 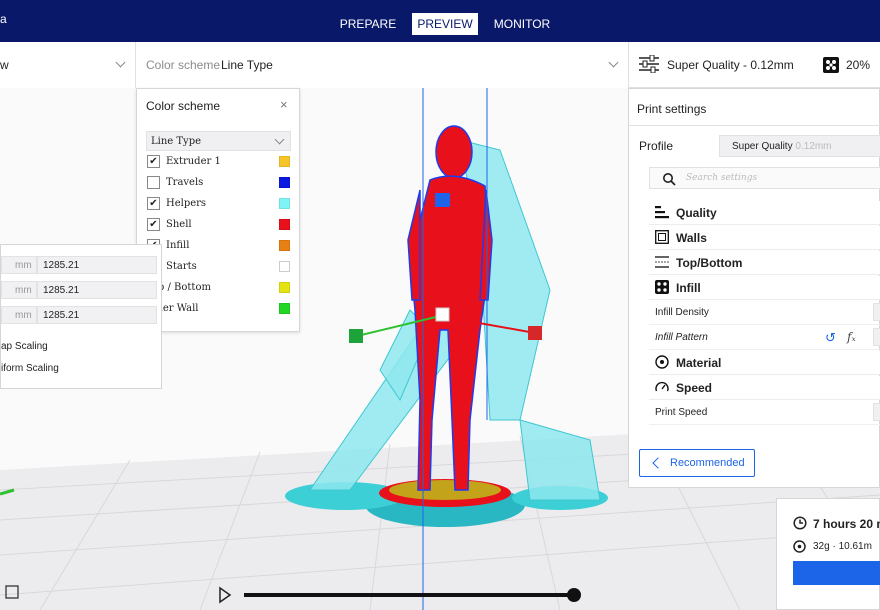 I want to click on legend-item-travels: Travels, so click(x=218, y=184).